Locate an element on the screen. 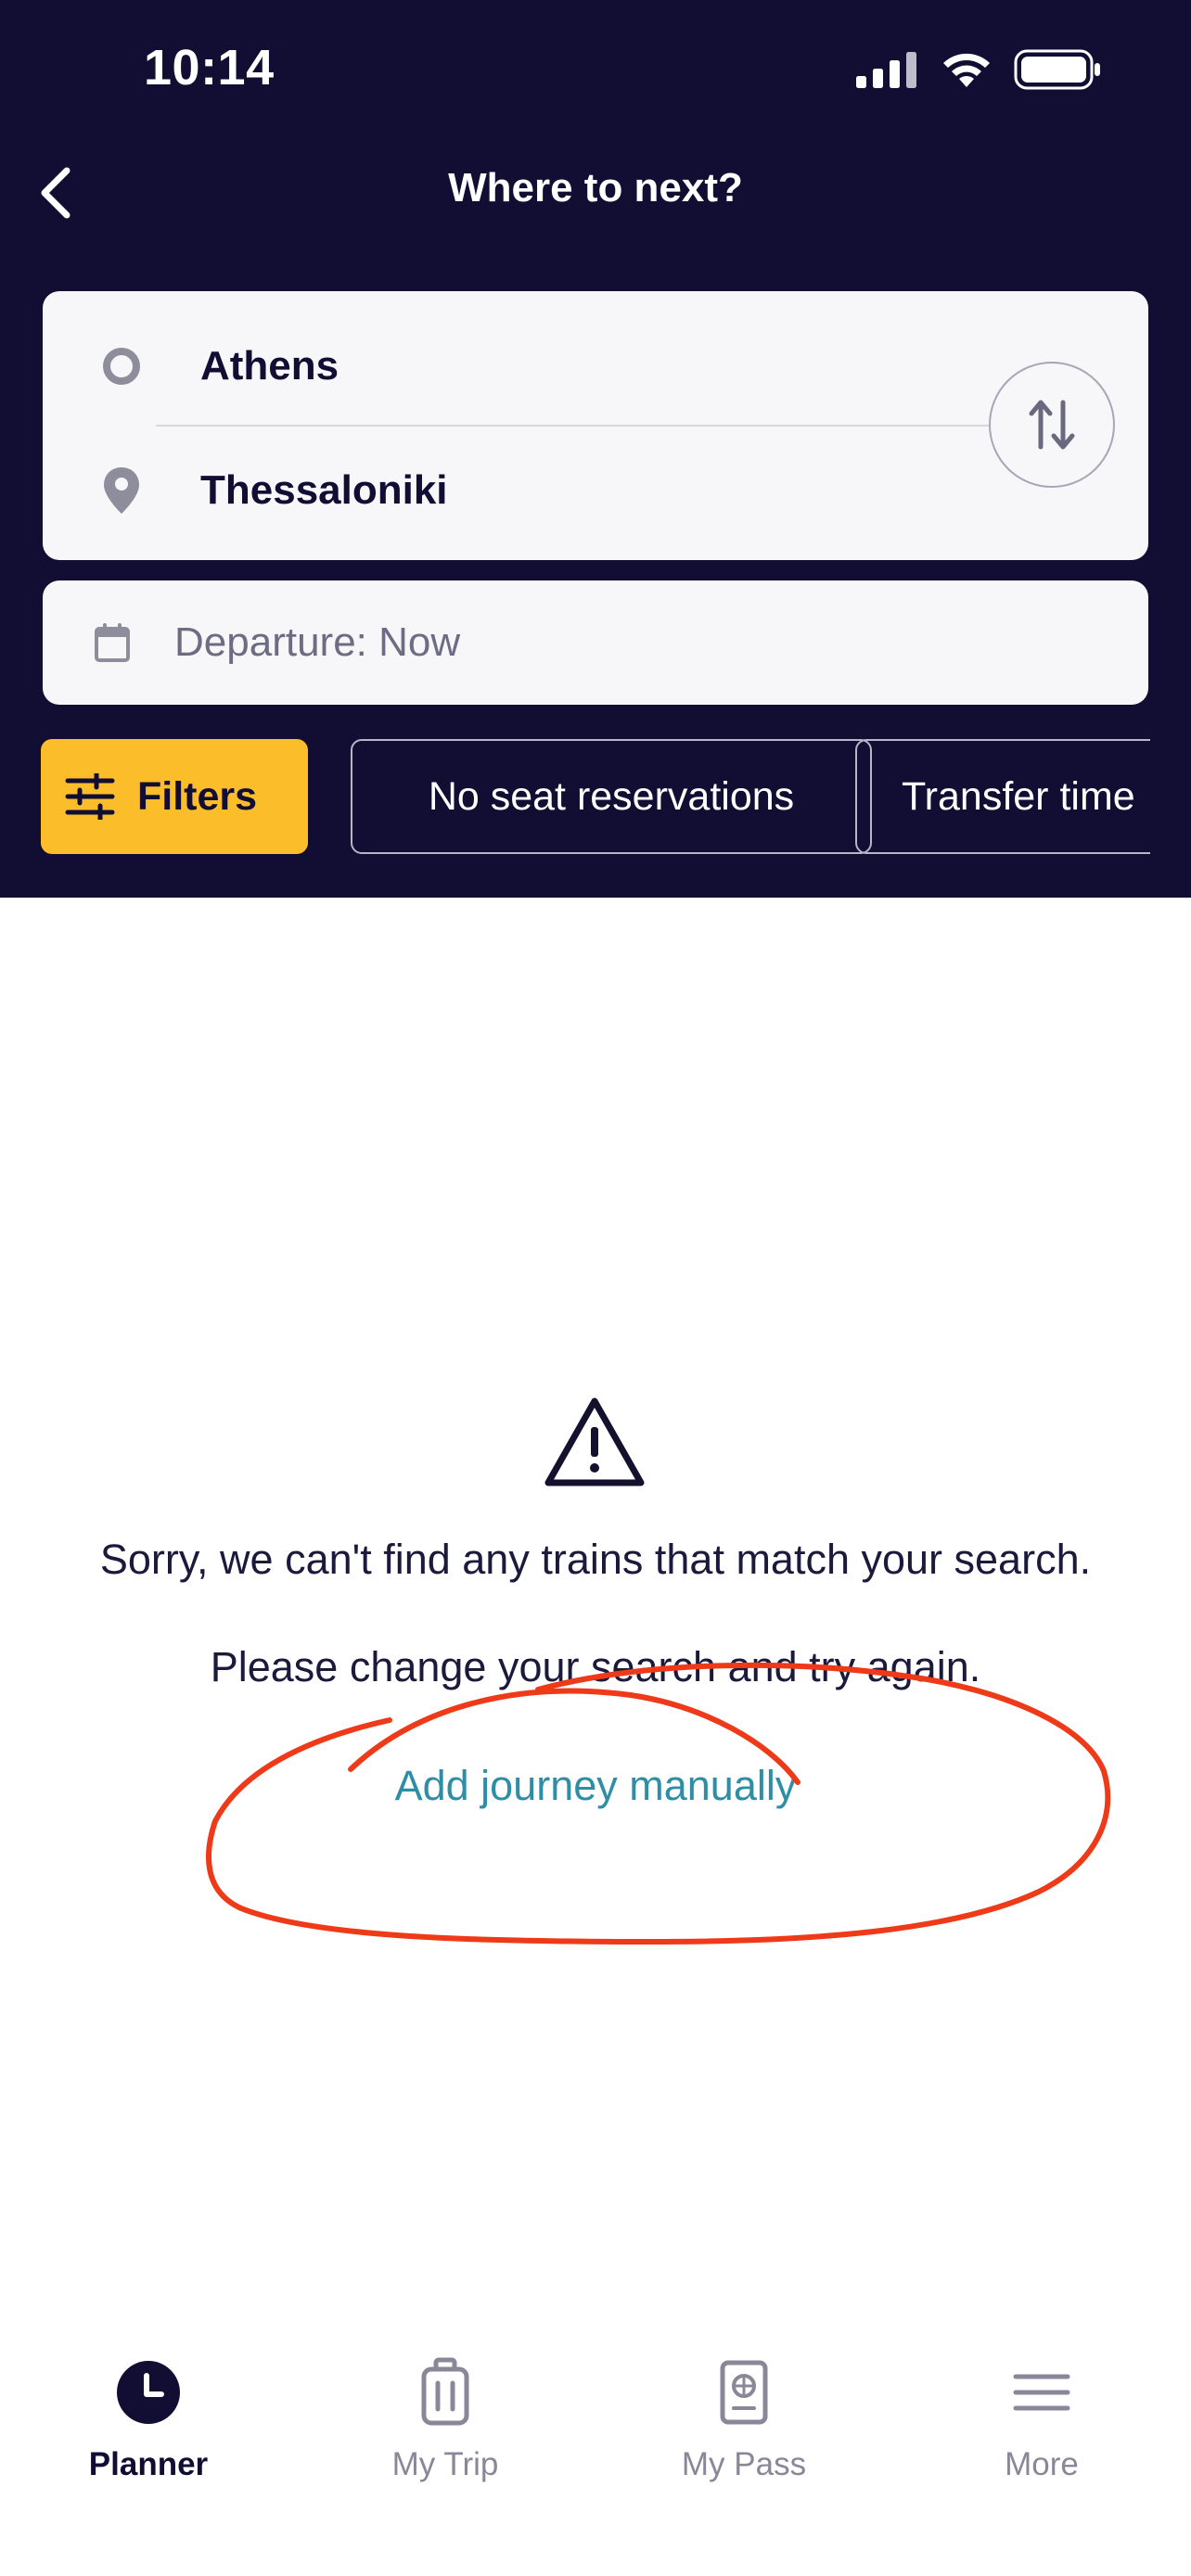 The width and height of the screenshot is (1191, 2576). tab-more-label: More is located at coordinates (1042, 2464).